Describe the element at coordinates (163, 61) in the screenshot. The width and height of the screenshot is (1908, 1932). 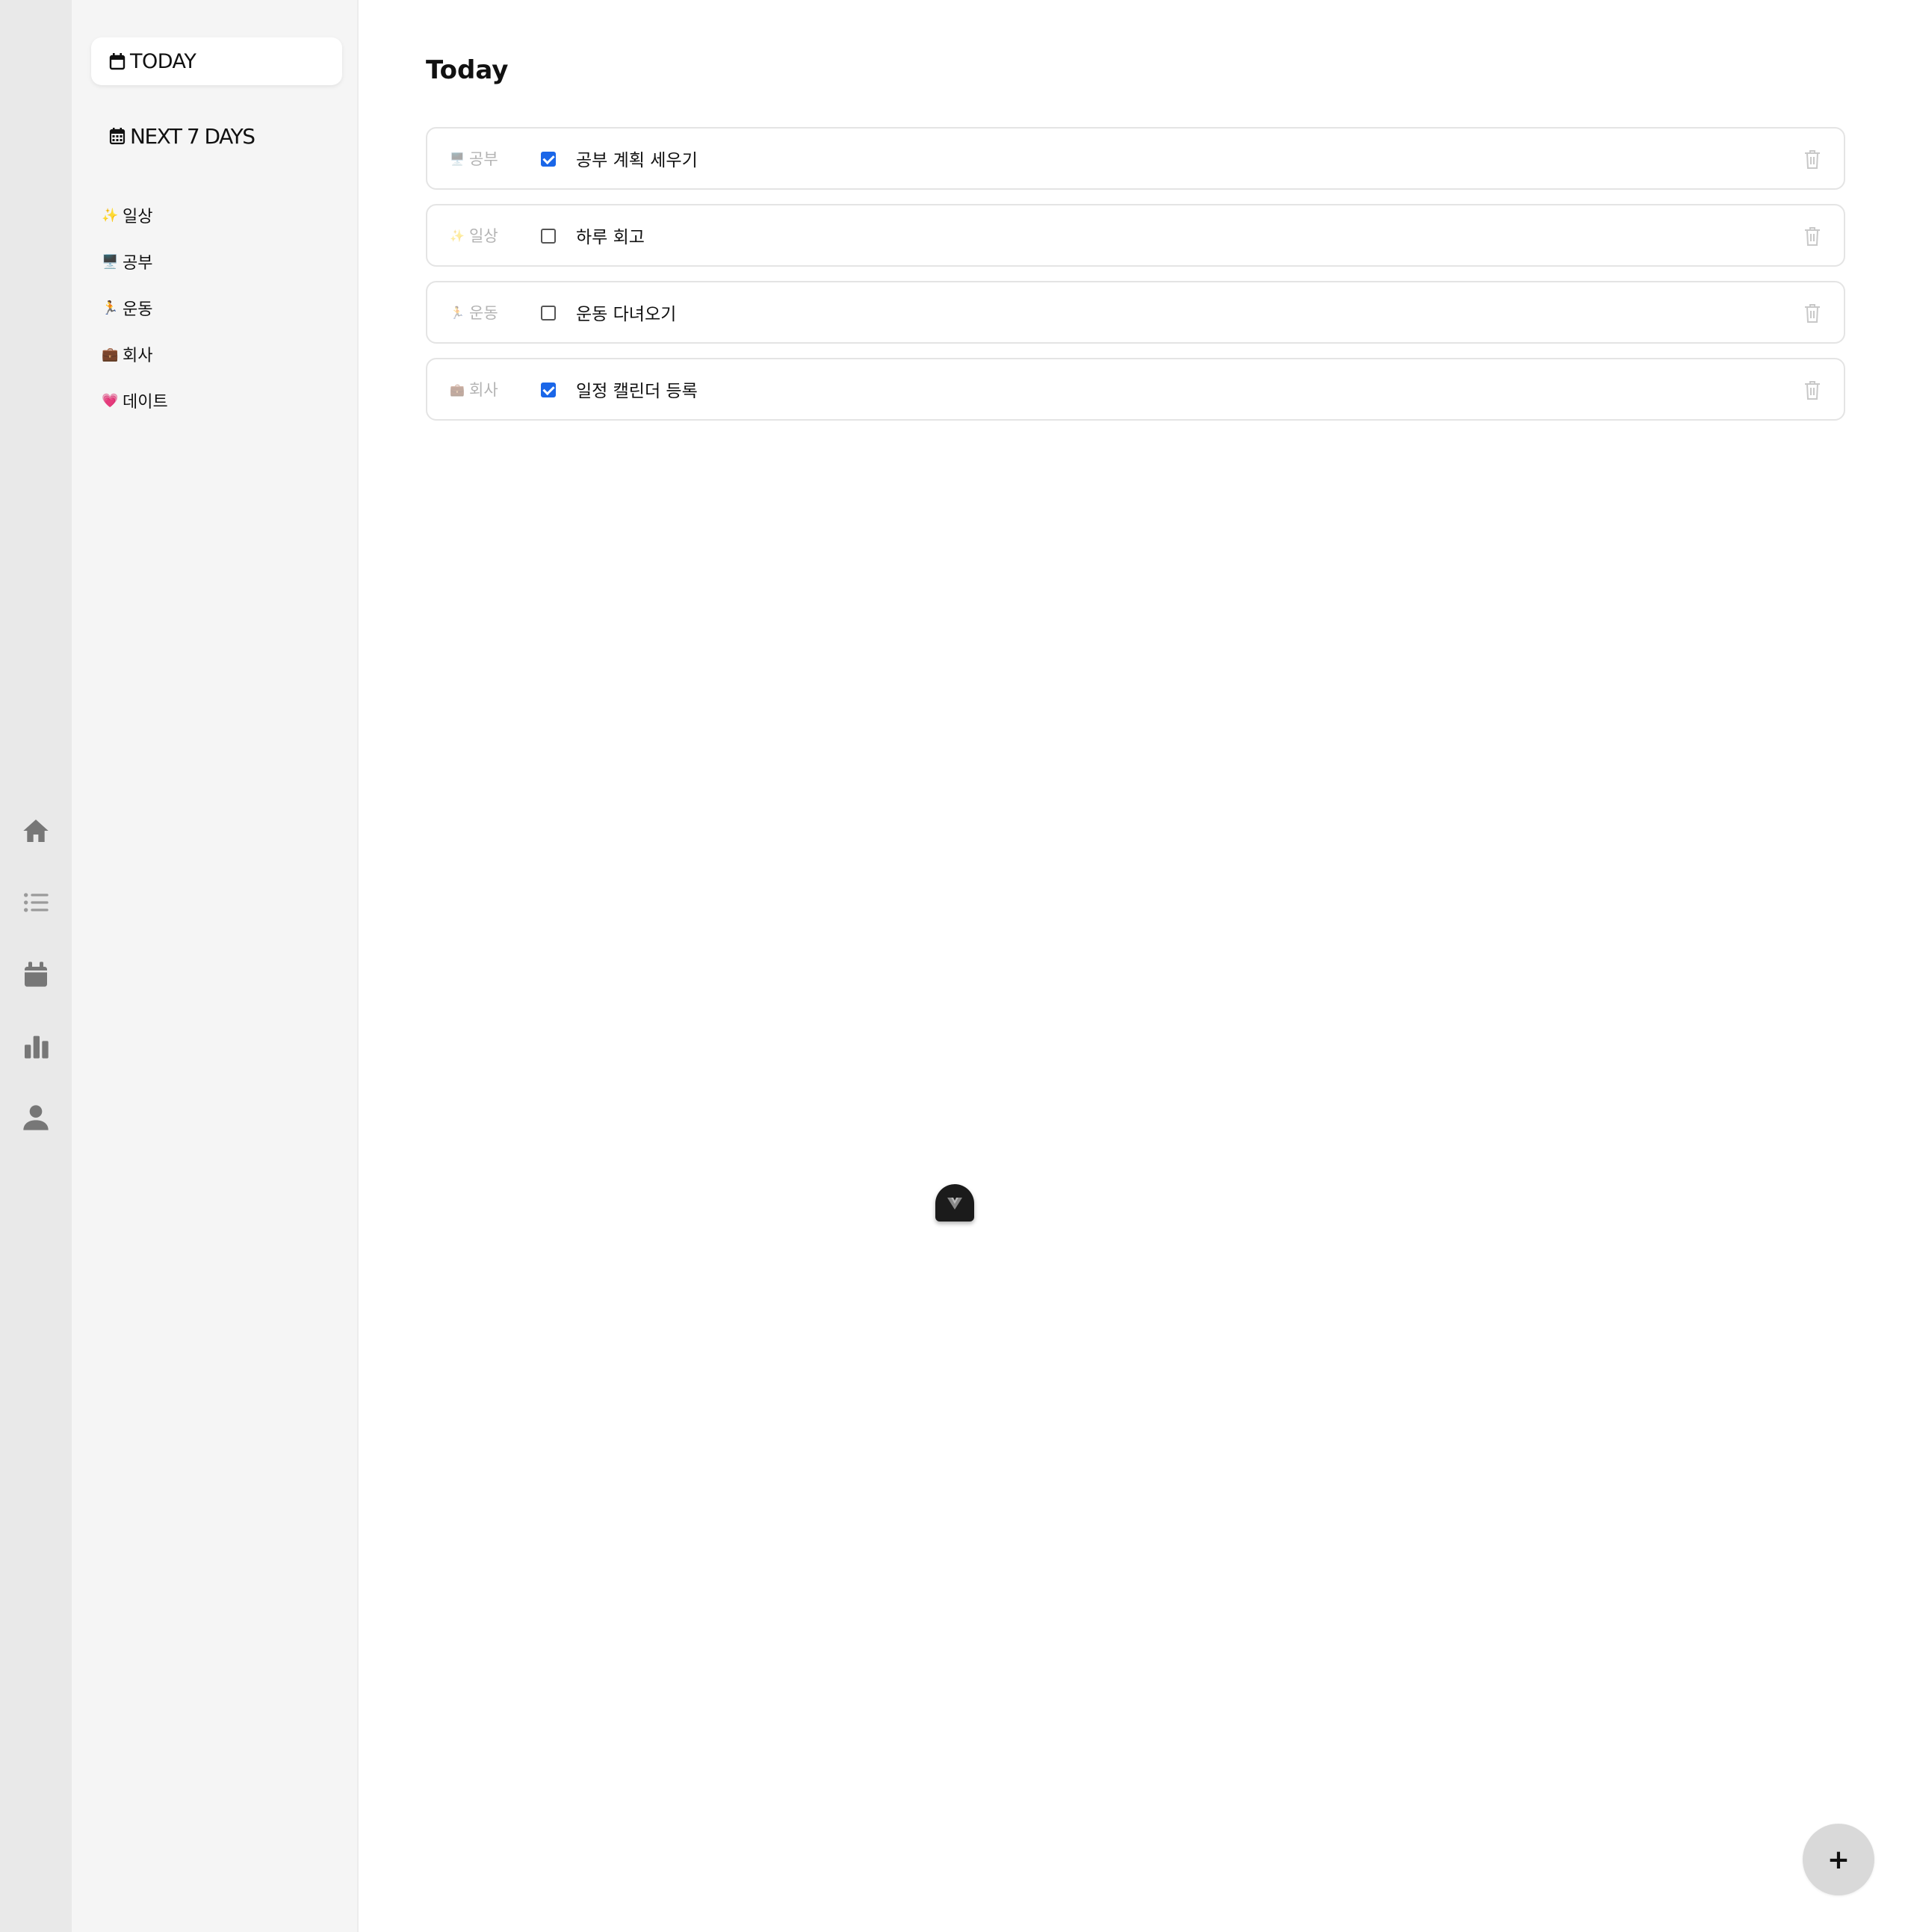
I see `nav-today-label: TODAY` at that location.